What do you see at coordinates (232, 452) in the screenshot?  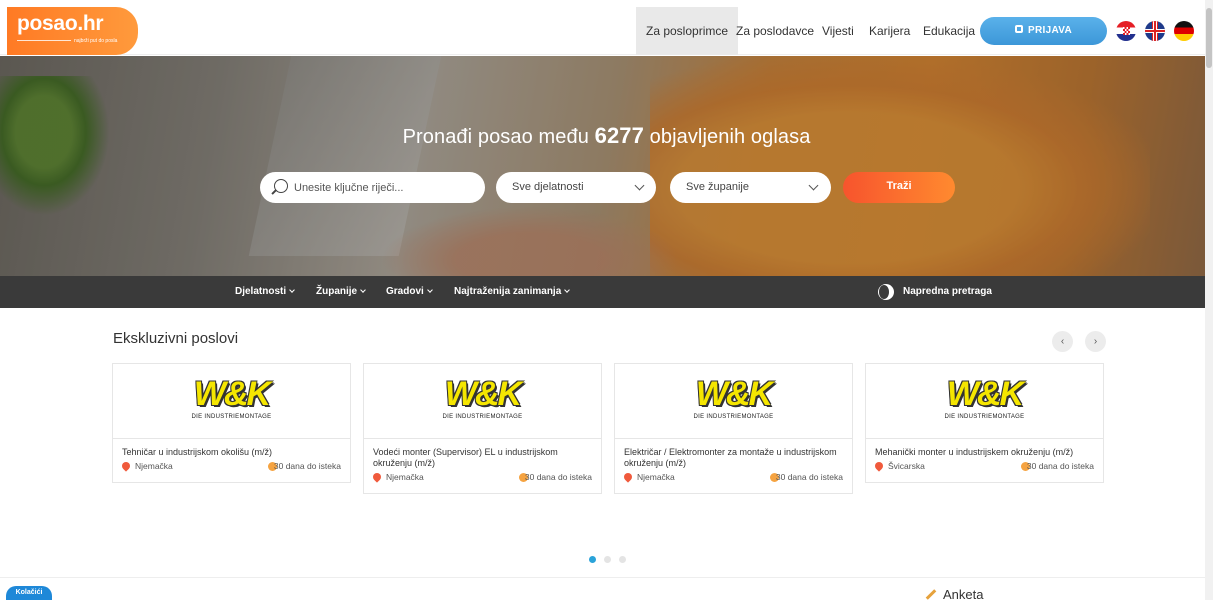 I see `job-title: Tehničar u industrijskom okolišu (m/ž)` at bounding box center [232, 452].